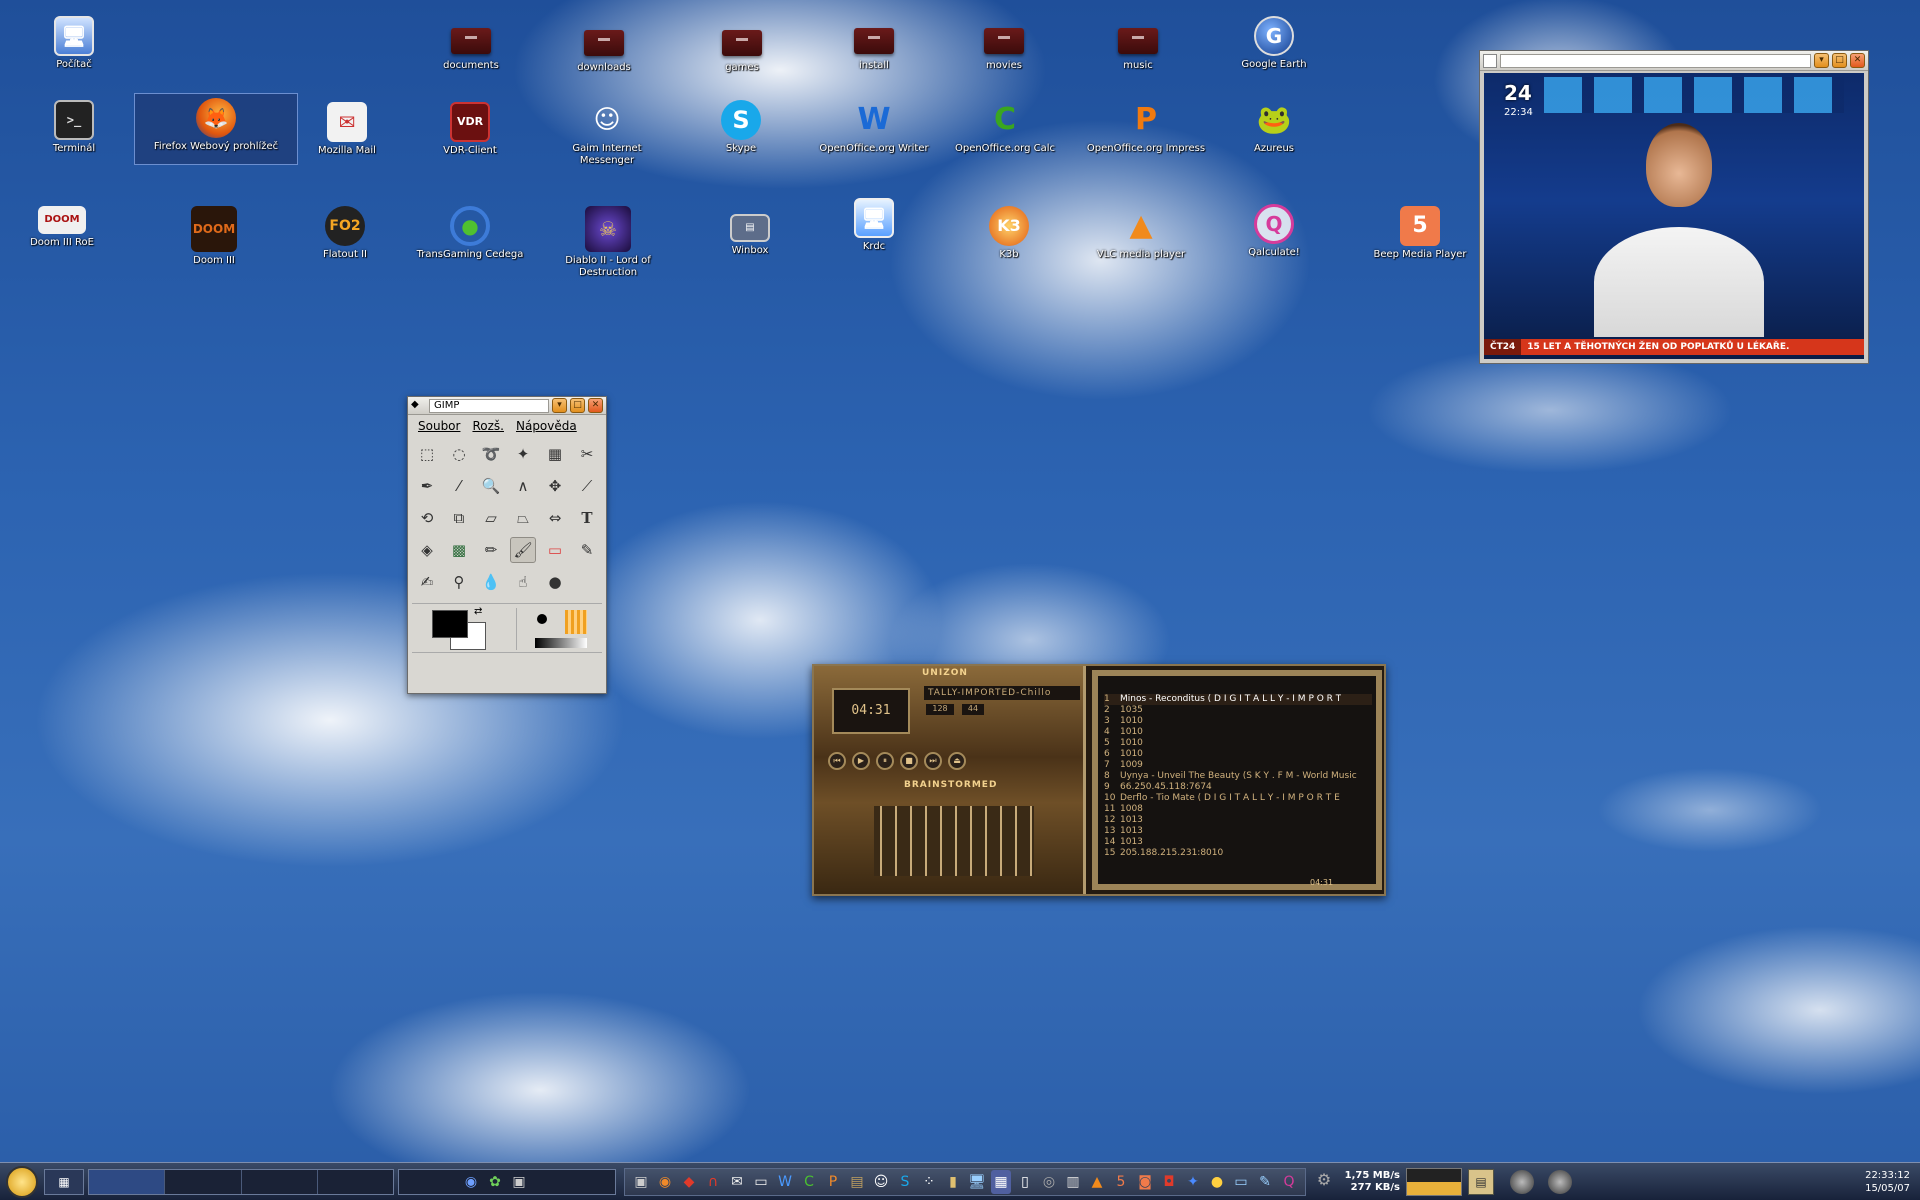  What do you see at coordinates (1217, 1182) in the screenshot?
I see `quick-tux-icon: ●` at bounding box center [1217, 1182].